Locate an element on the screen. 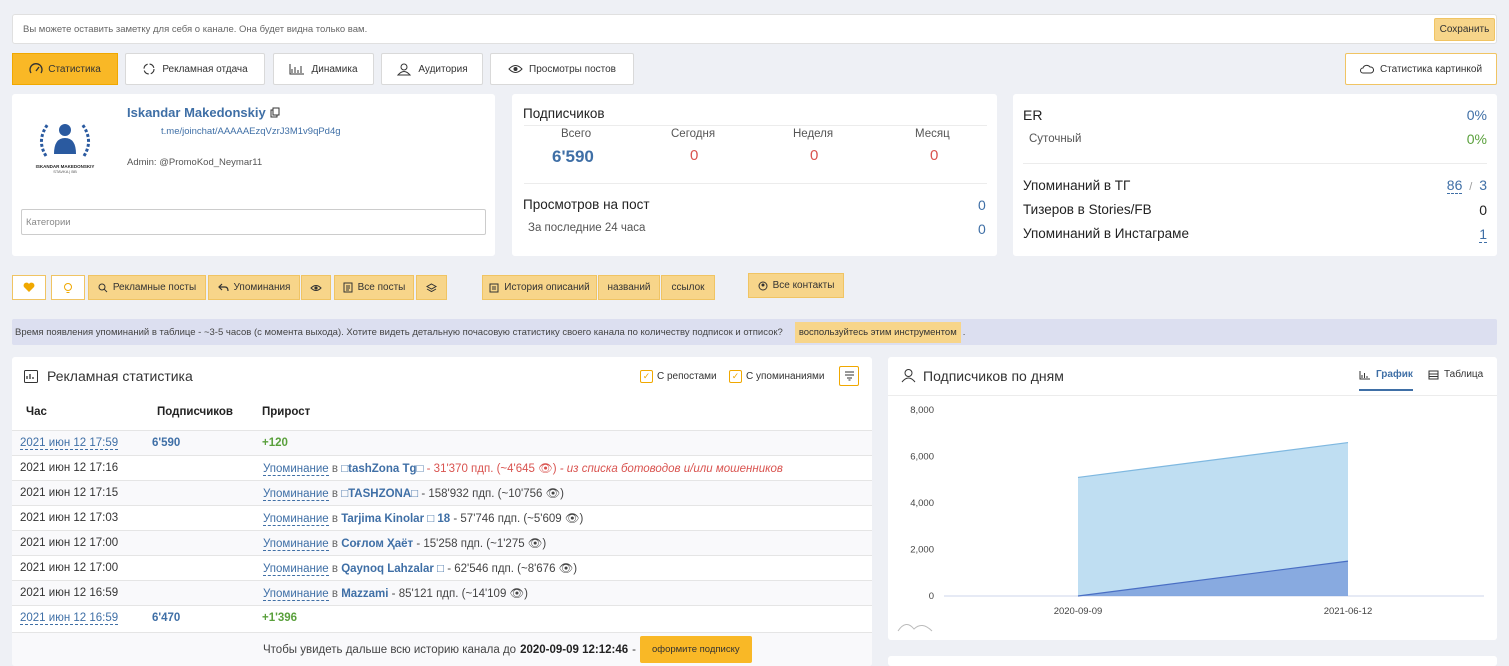 This screenshot has width=1509, height=666. mention-channel: □tashZona Tg□ is located at coordinates (382, 469).